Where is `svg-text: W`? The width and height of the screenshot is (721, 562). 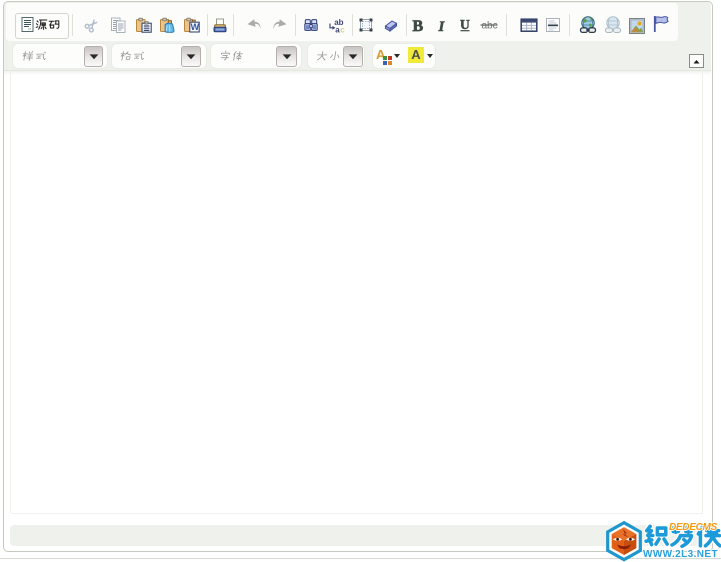
svg-text: W is located at coordinates (195, 27).